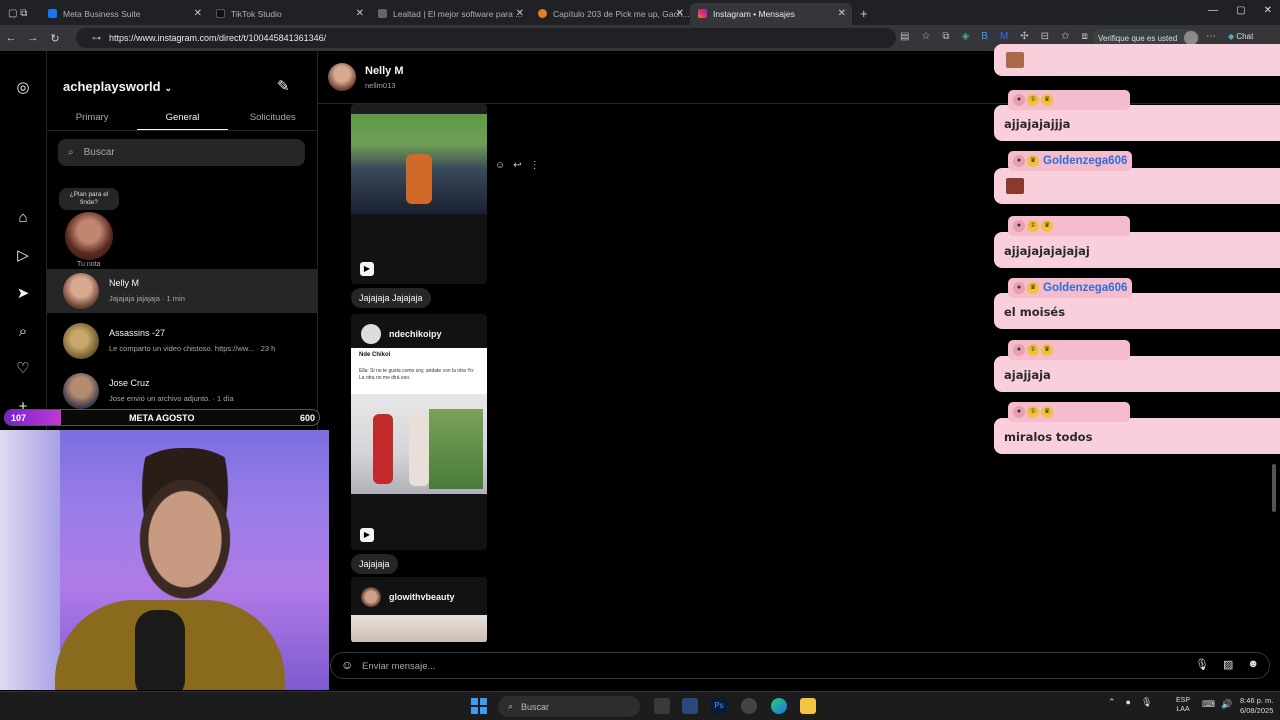 The height and width of the screenshot is (720, 1280). I want to click on emoji-icon: ☺, so click(347, 665).